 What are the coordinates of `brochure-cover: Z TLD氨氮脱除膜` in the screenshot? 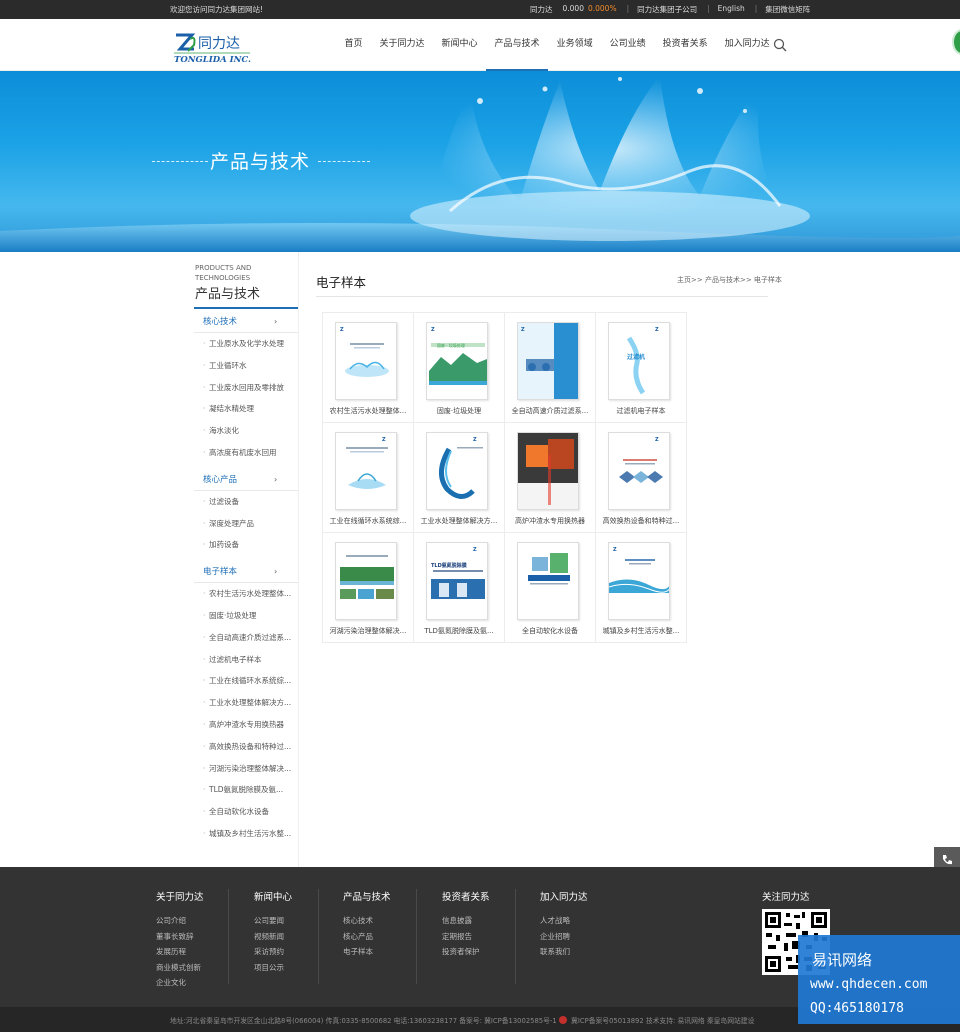 It's located at (457, 581).